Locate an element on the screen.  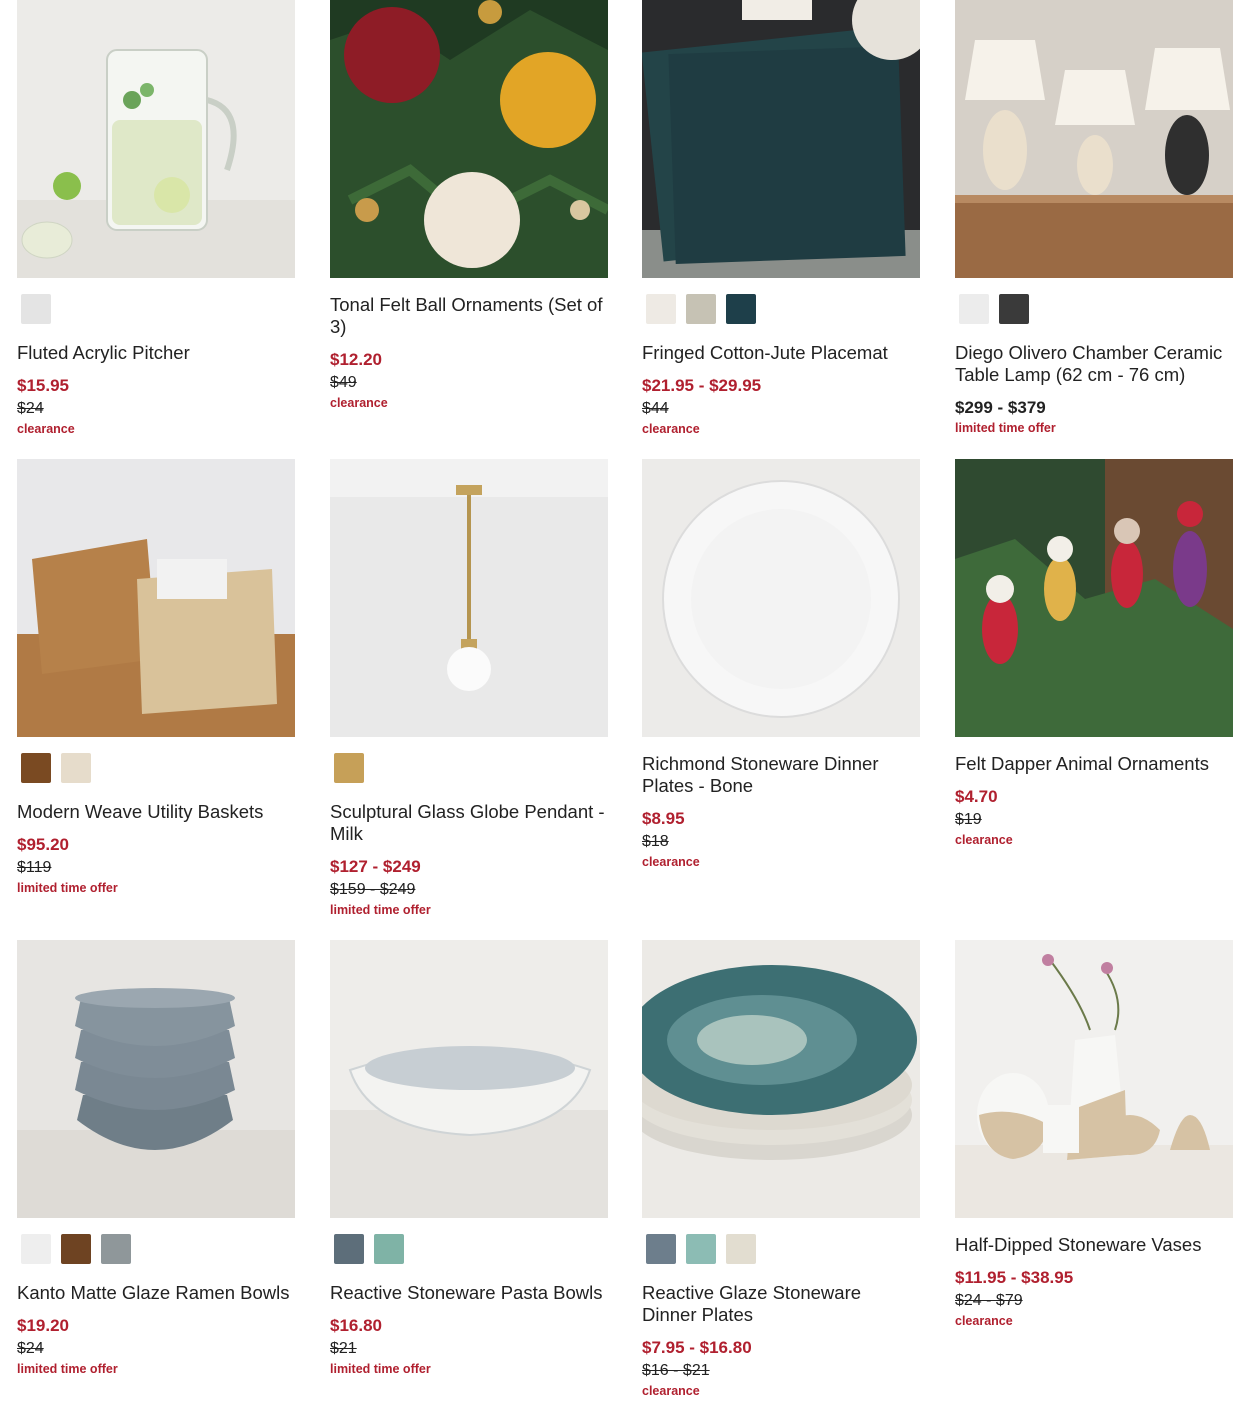
product-title: Reactive Glaze Stoneware Dinner Plates is located at coordinates (781, 1304).